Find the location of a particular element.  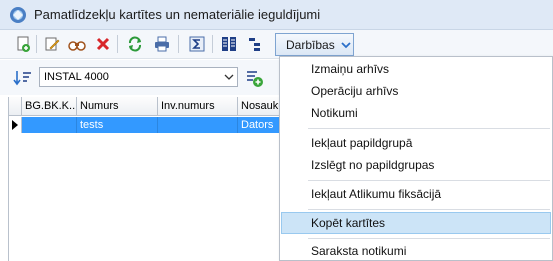

company-select-value: INSTAL 4000 is located at coordinates (76, 77).